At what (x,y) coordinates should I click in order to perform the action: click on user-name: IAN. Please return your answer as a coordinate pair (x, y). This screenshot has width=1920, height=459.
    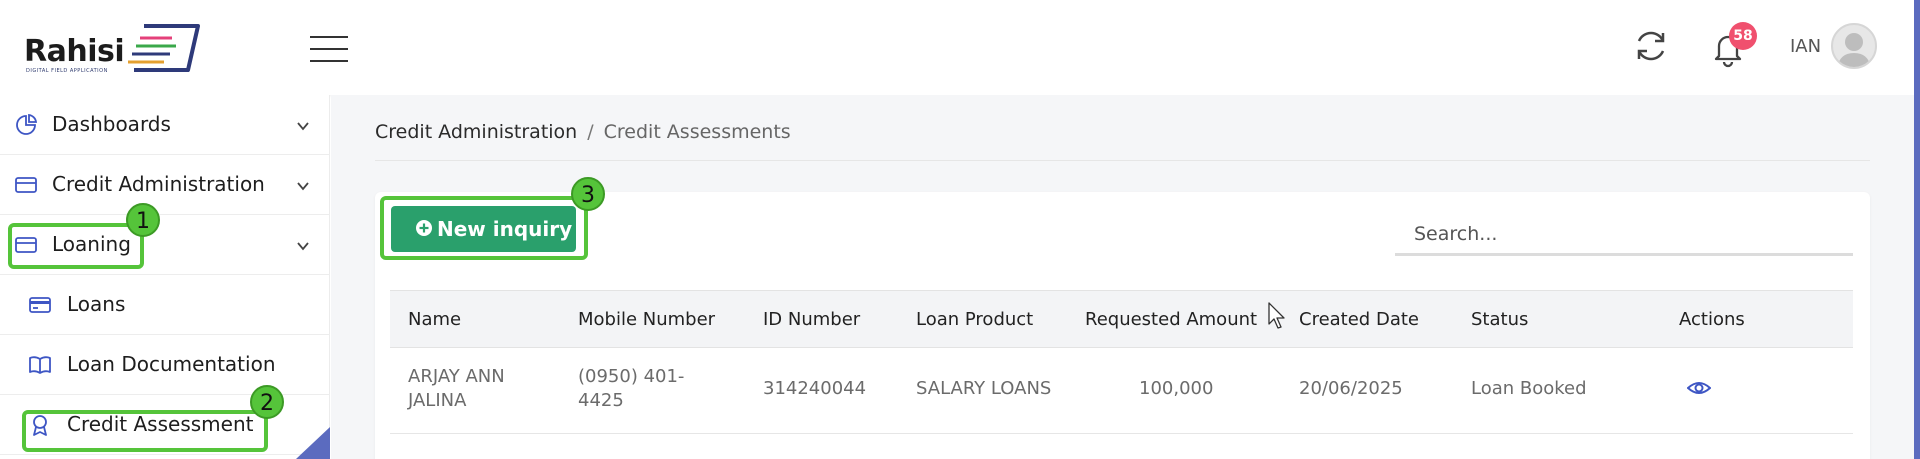
    Looking at the image, I should click on (1805, 46).